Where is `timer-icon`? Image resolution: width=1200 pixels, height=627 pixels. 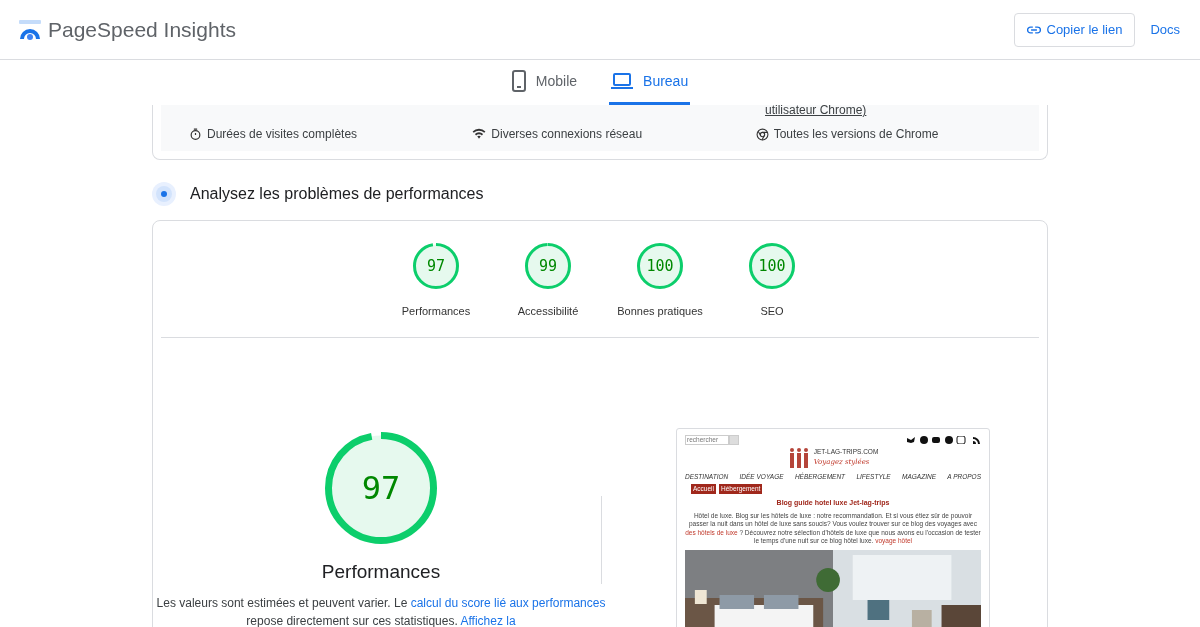 timer-icon is located at coordinates (195, 134).